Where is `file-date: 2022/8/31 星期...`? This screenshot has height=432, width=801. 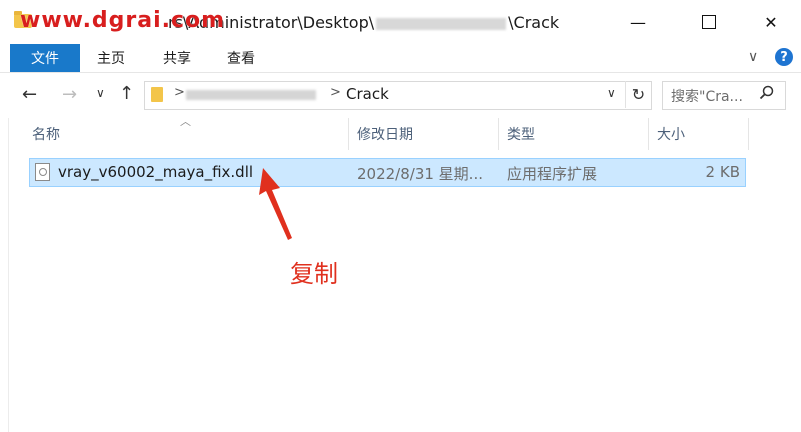 file-date: 2022/8/31 星期... is located at coordinates (420, 174).